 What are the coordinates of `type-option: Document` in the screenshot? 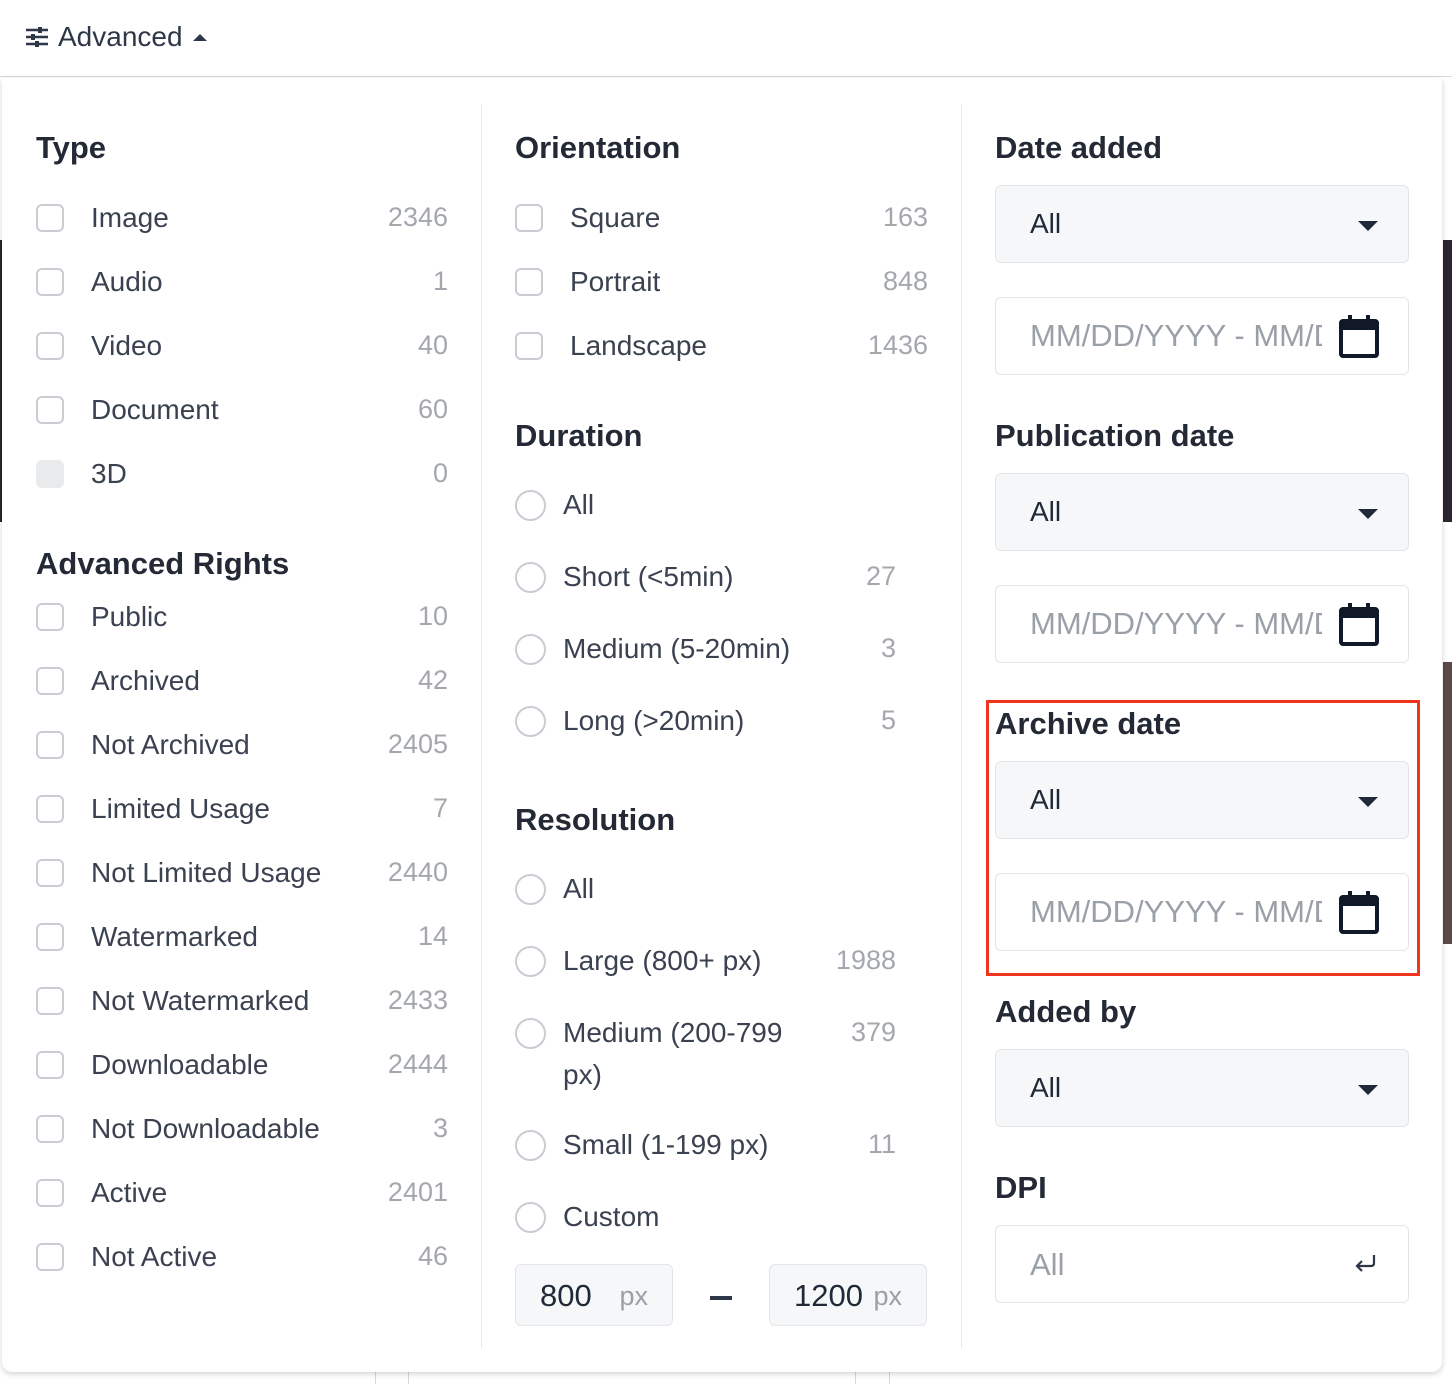 It's located at (127, 410).